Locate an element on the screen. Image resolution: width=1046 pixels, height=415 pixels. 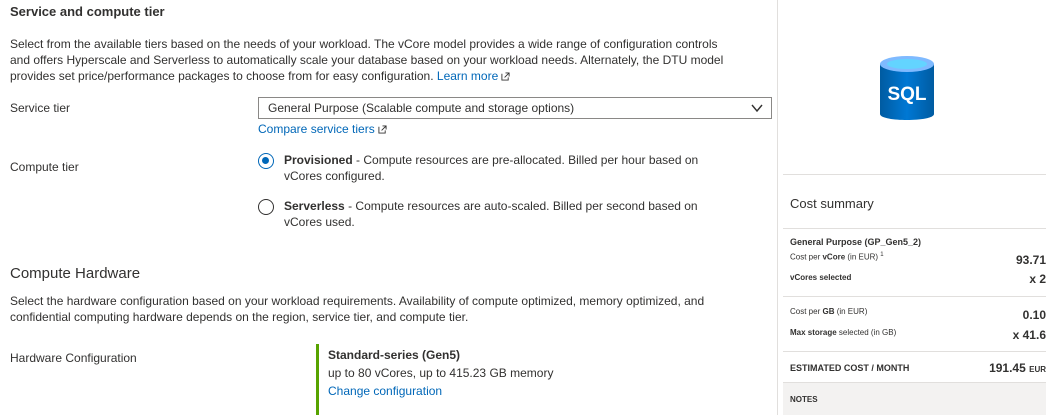
provisioned-desc-line2: vCores configured. is located at coordinates (334, 176).